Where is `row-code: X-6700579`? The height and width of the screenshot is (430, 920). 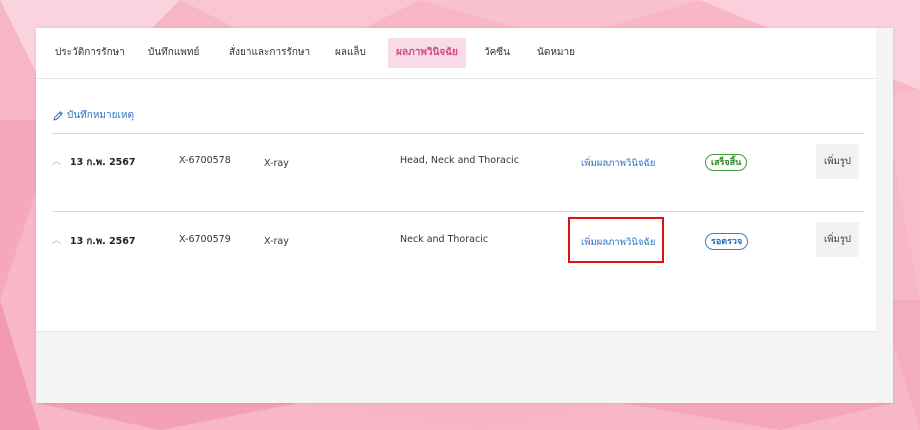
row-code: X-6700579 is located at coordinates (205, 239).